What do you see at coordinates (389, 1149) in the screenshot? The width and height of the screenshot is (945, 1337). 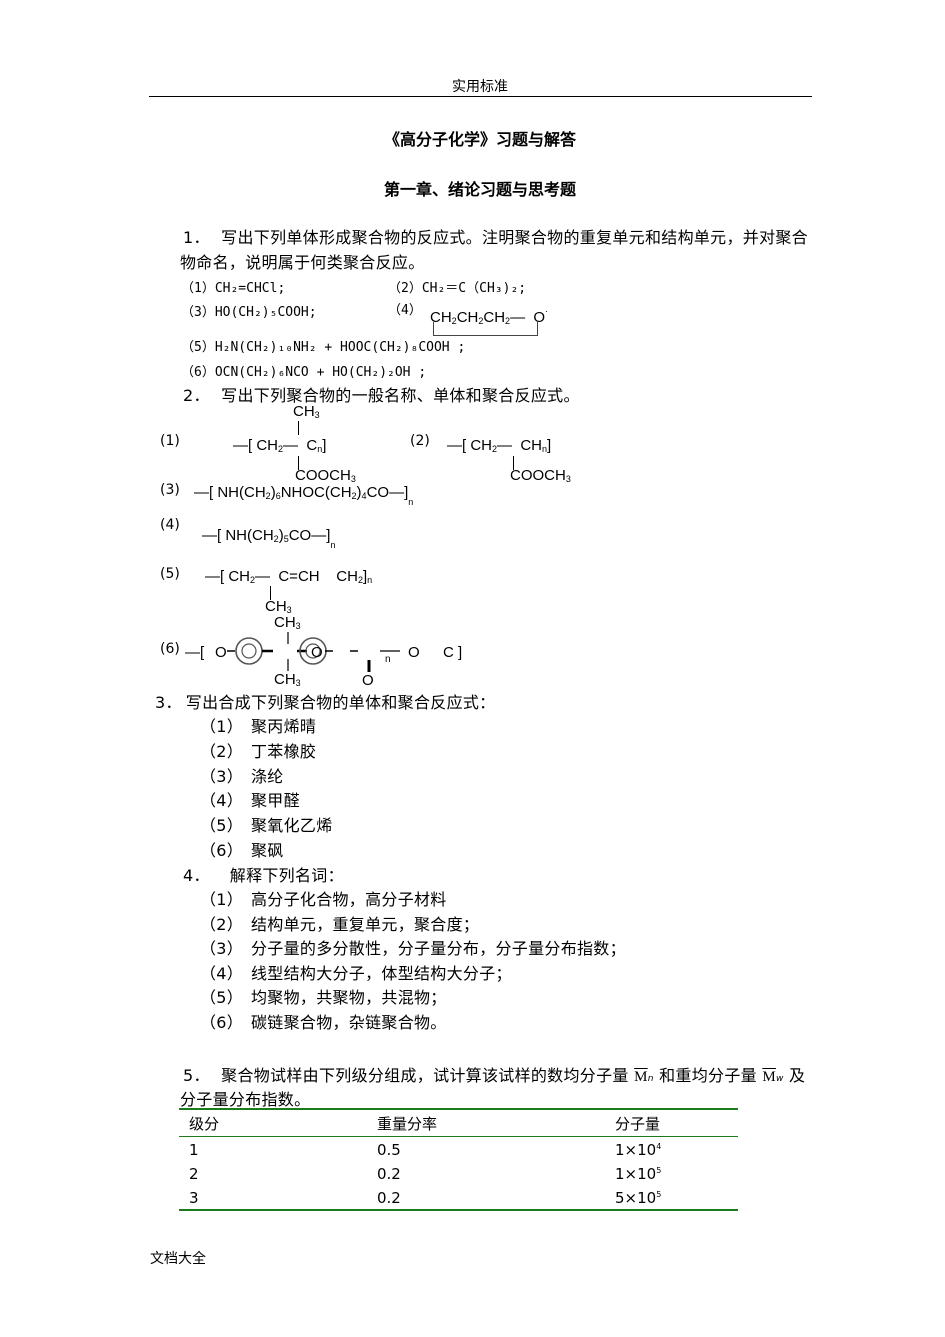 I see `cell-weight-fraction: 0.5` at bounding box center [389, 1149].